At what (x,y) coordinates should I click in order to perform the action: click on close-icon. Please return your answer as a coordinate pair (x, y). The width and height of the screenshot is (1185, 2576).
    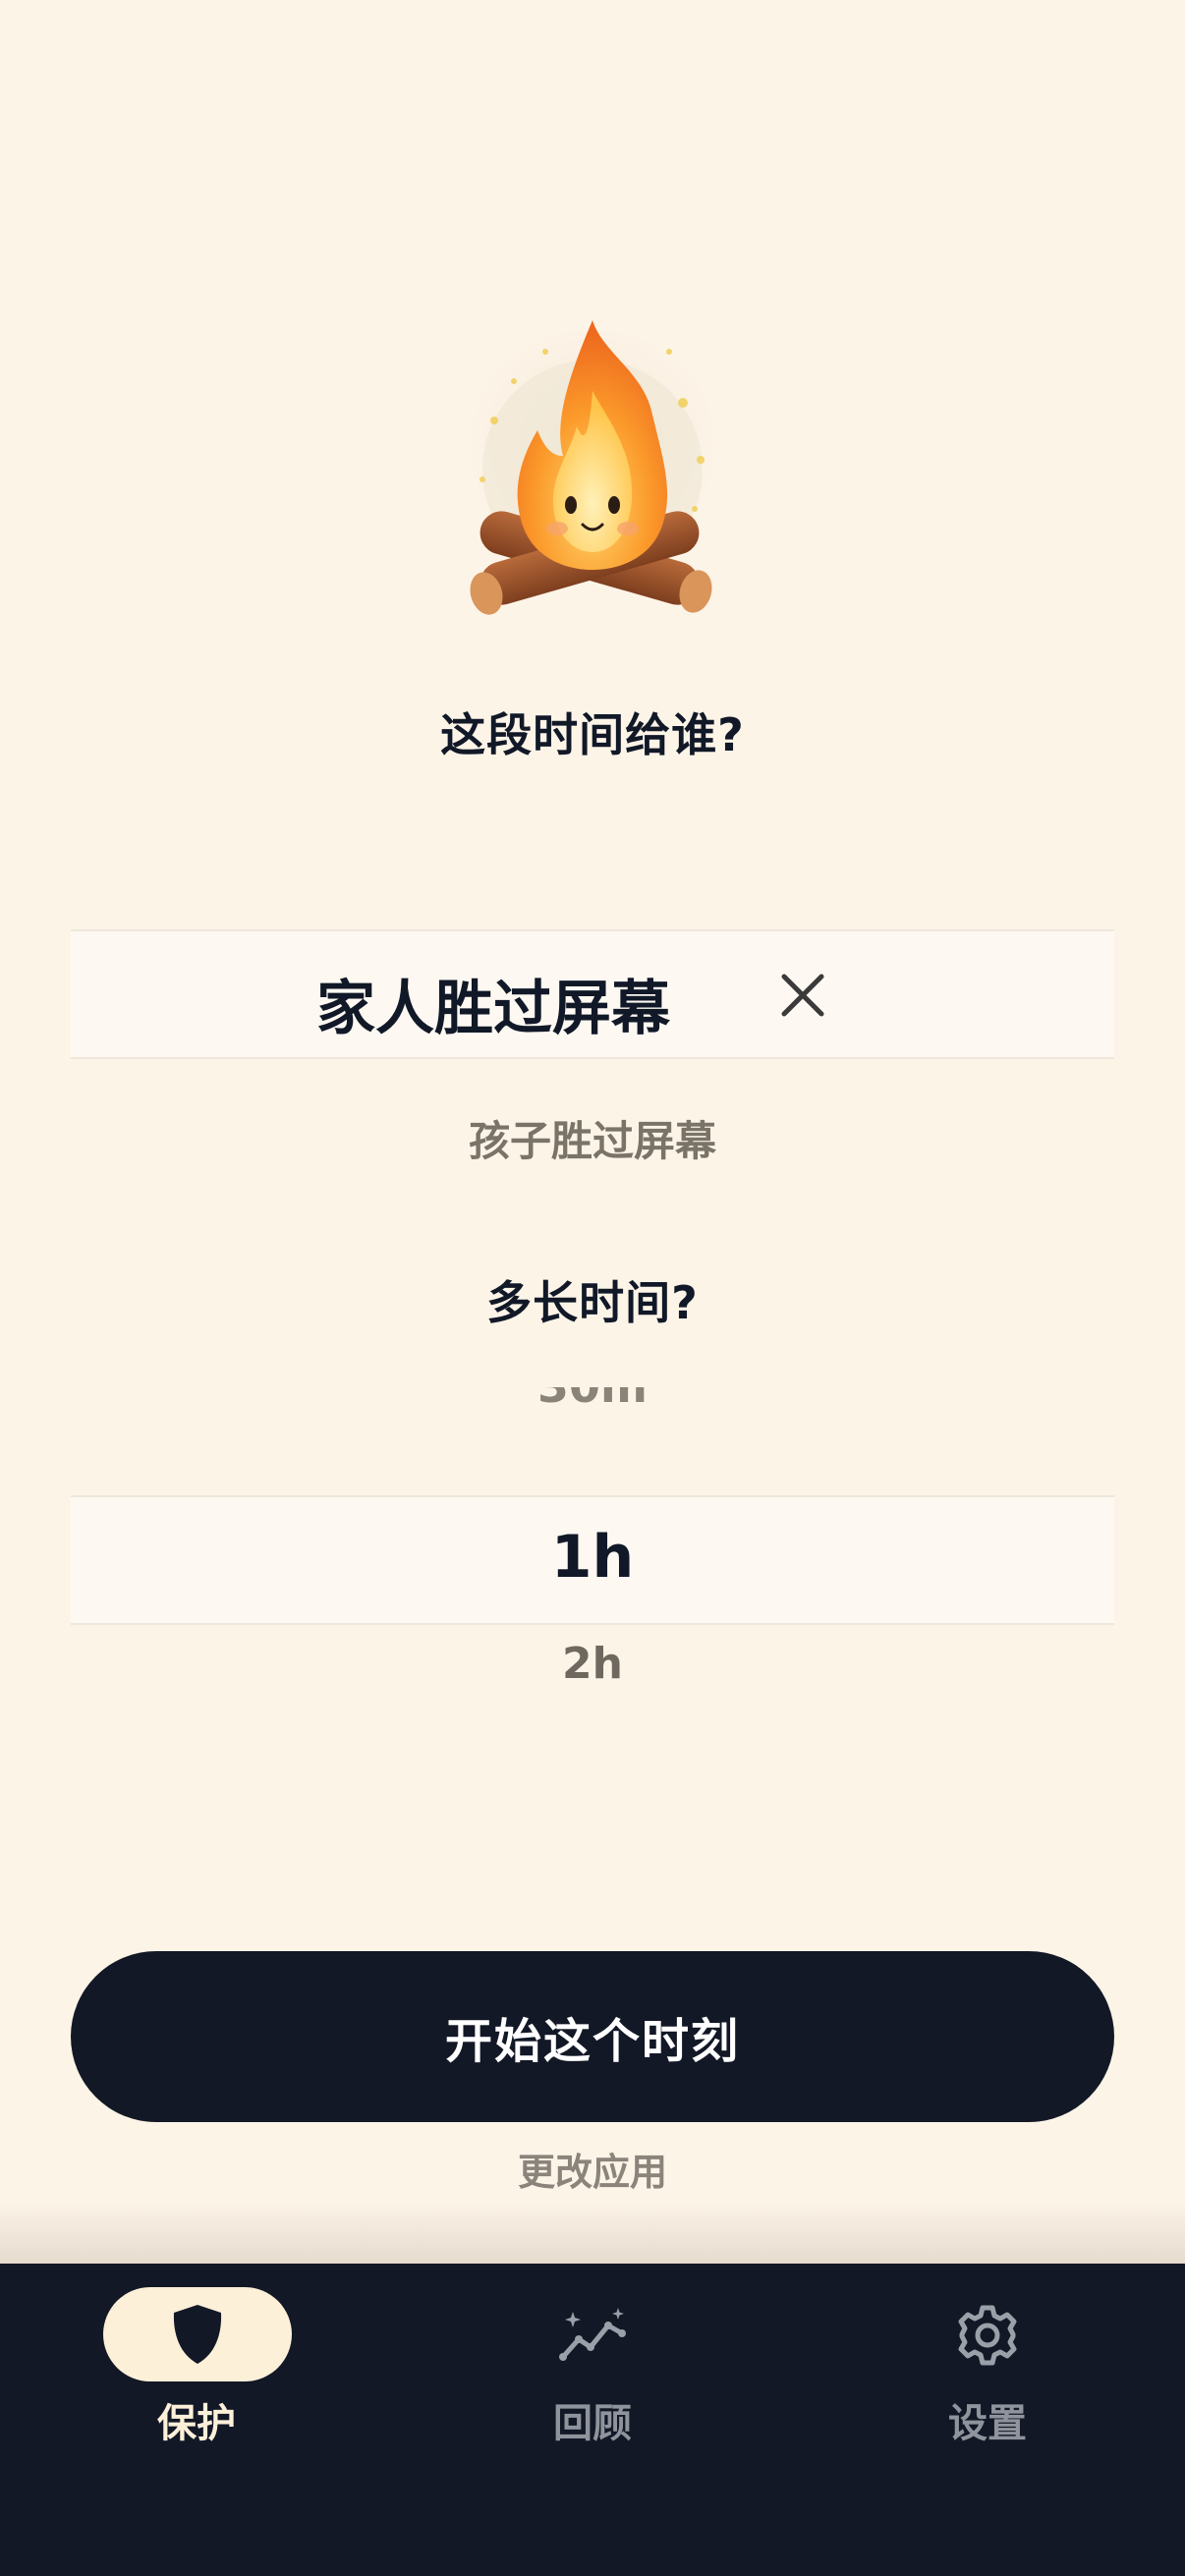
    Looking at the image, I should click on (803, 995).